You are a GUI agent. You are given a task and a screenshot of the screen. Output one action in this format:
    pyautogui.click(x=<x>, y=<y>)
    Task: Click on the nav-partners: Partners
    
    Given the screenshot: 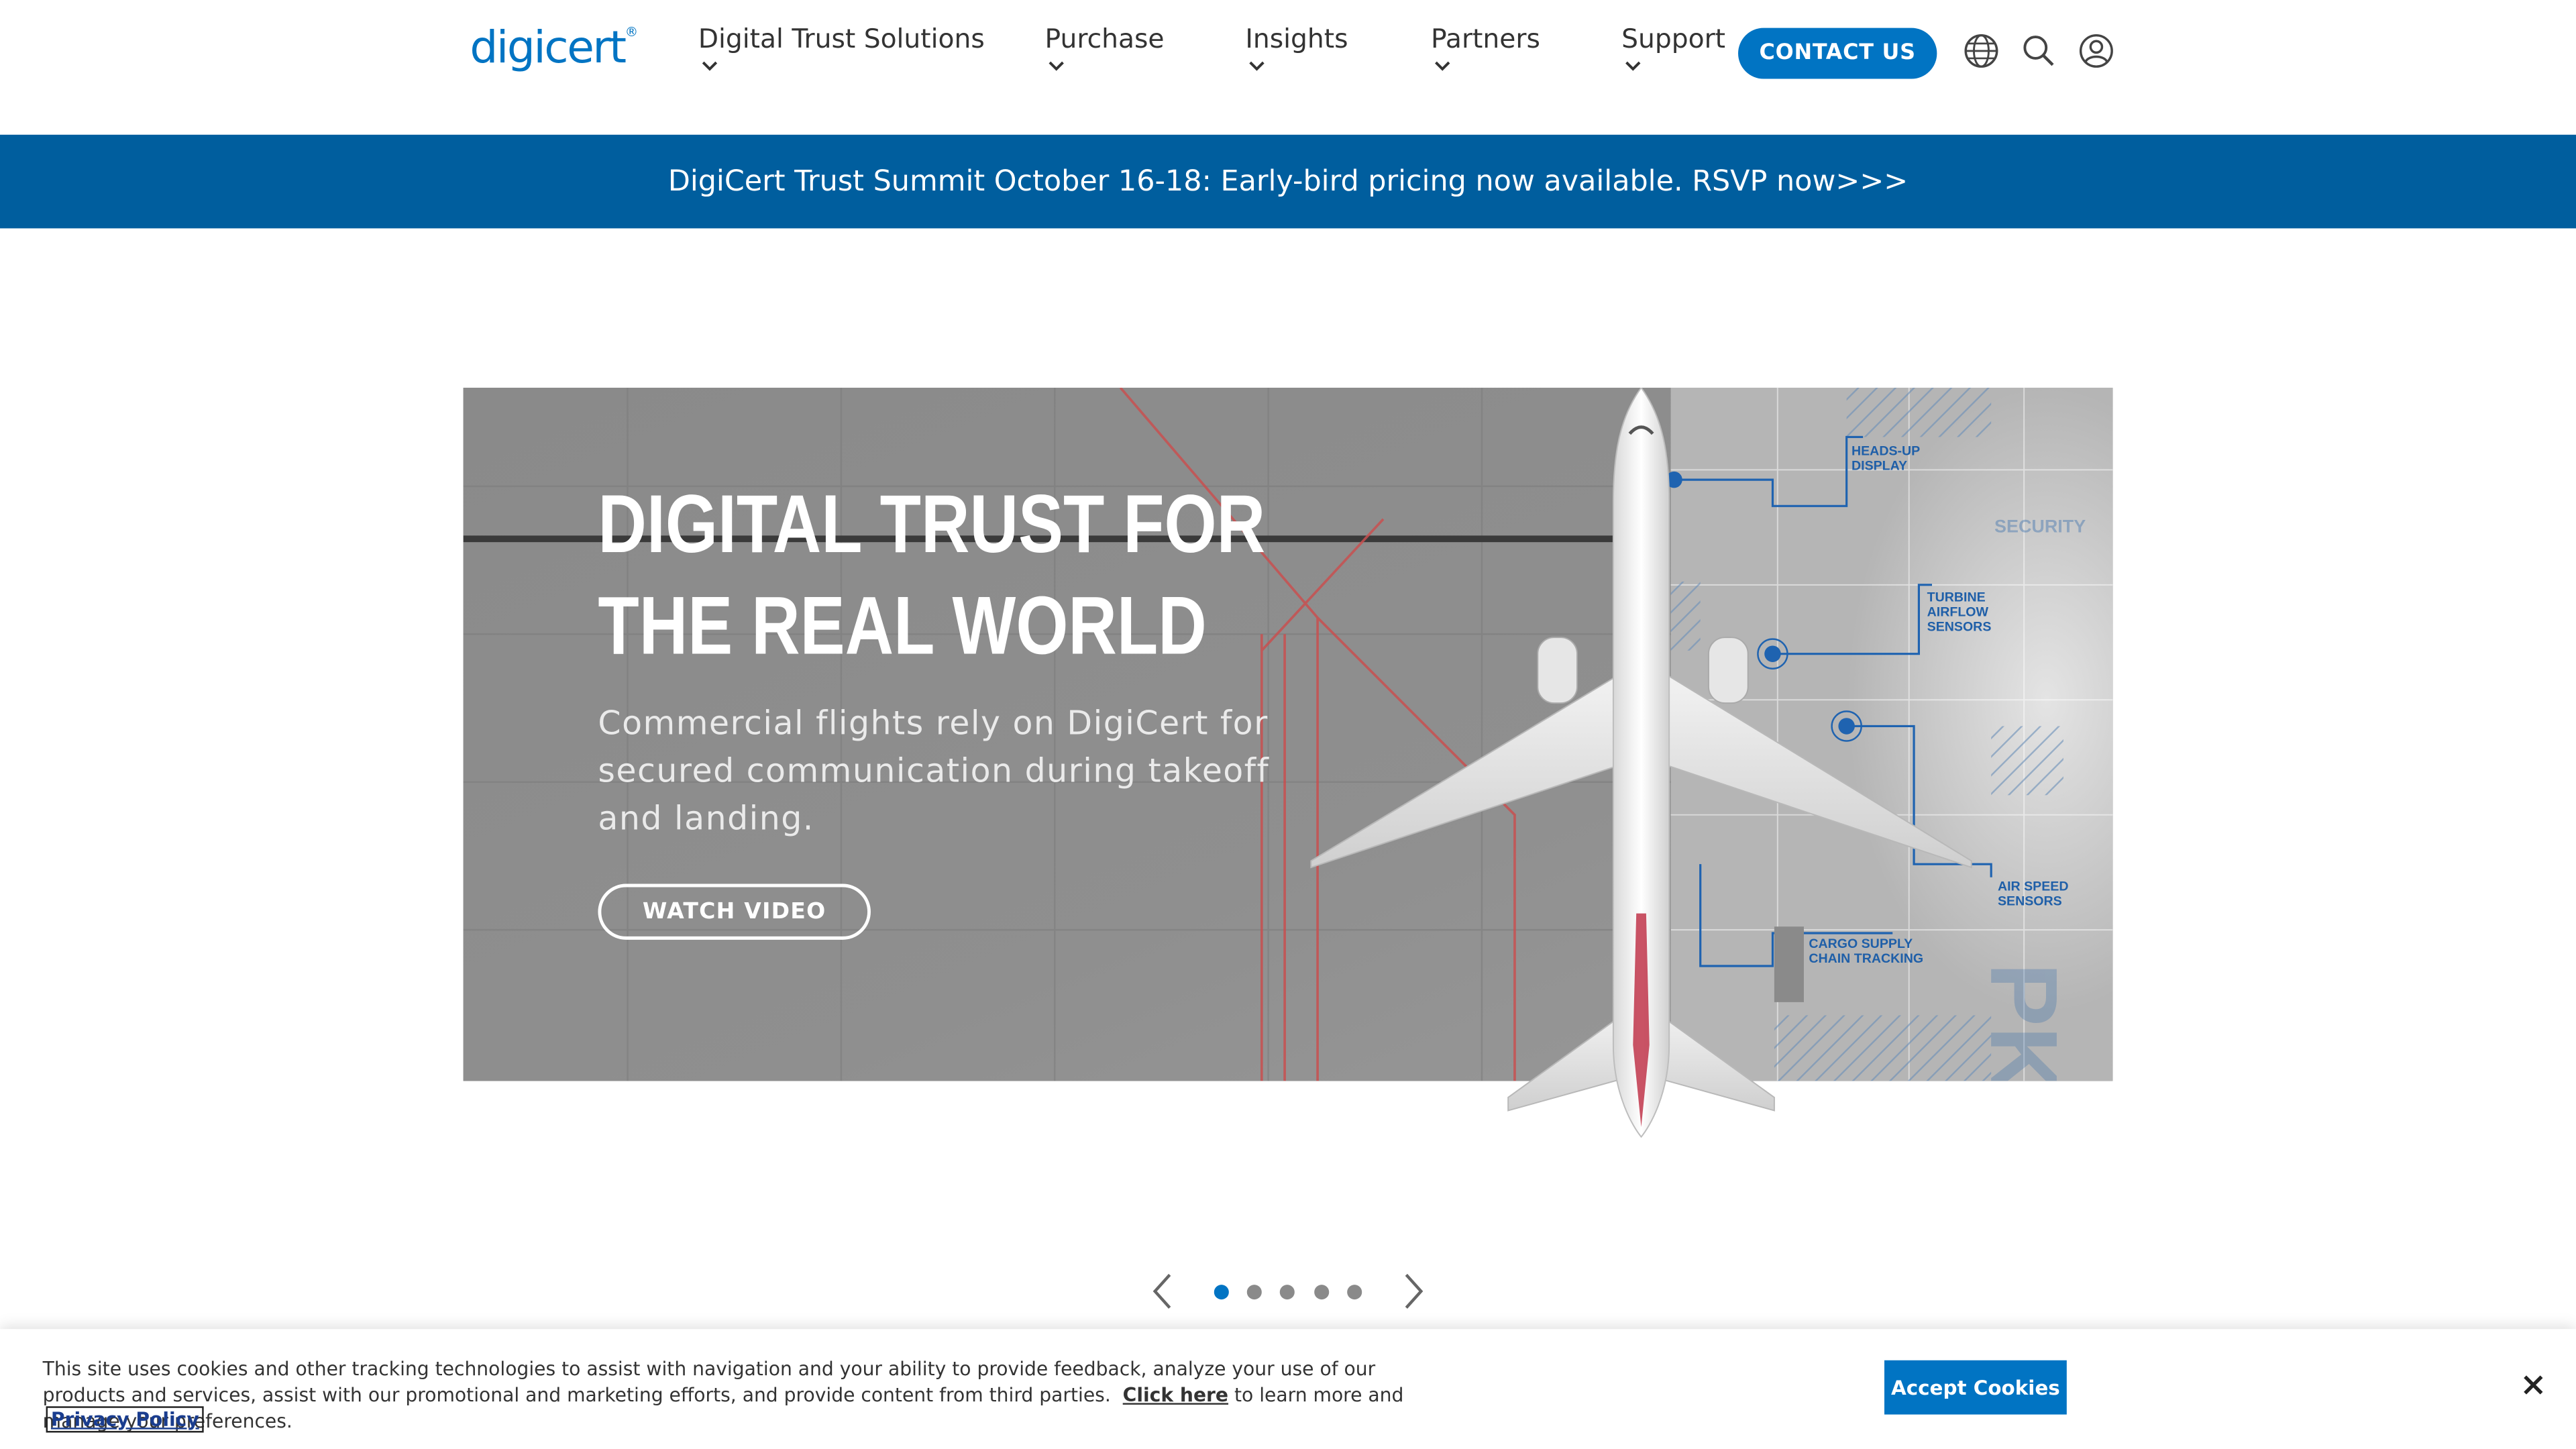 What is the action you would take?
    pyautogui.click(x=1485, y=47)
    